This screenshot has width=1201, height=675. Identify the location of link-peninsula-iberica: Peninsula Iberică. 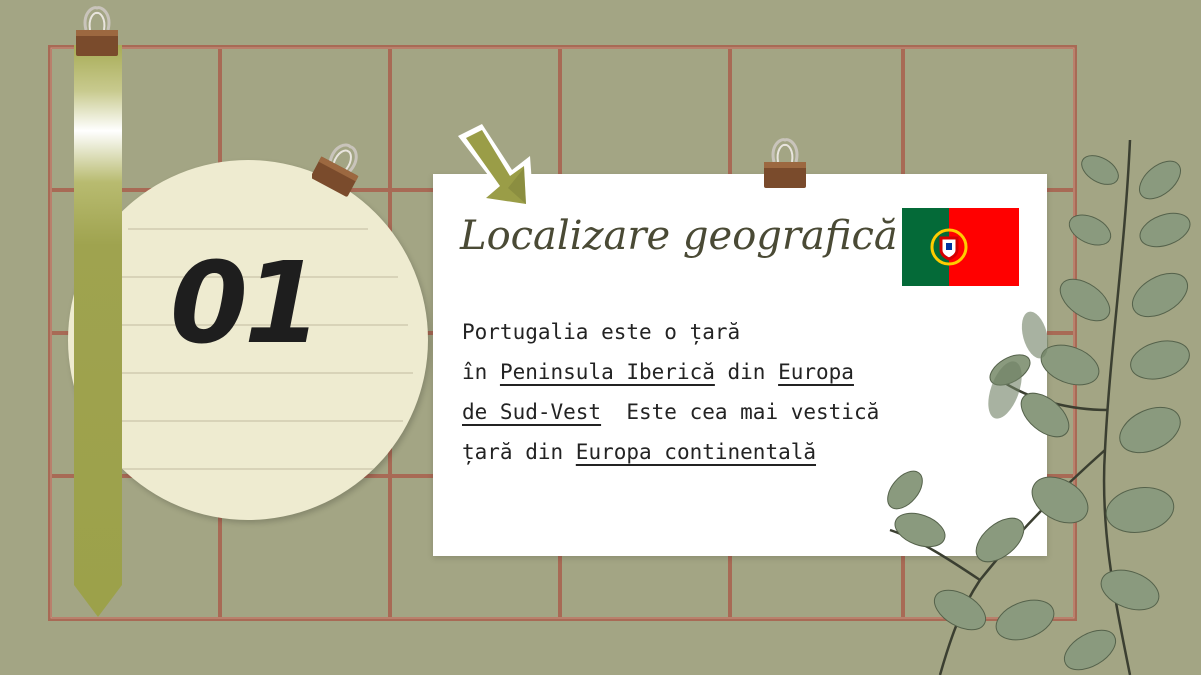
(607, 372).